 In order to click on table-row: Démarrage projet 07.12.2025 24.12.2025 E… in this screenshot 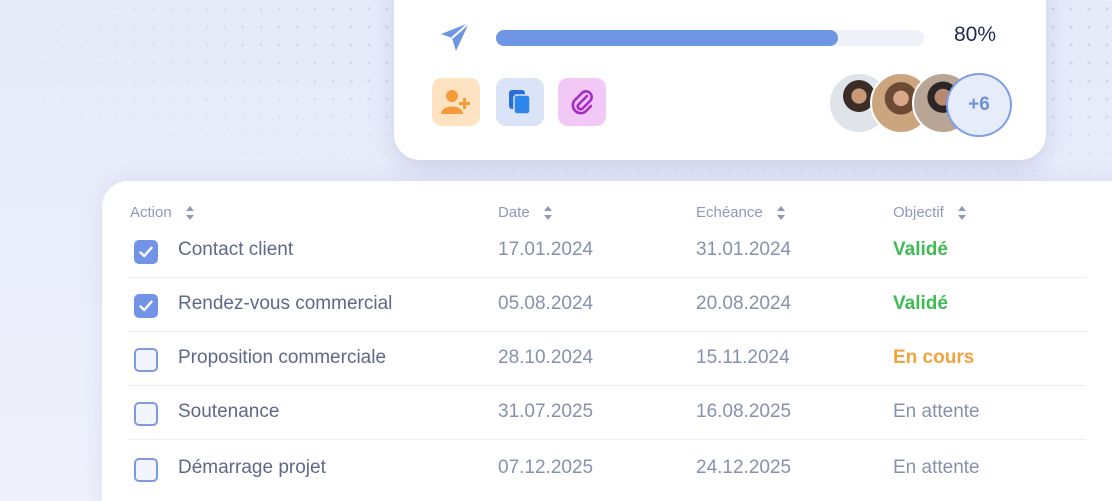, I will do `click(607, 469)`.